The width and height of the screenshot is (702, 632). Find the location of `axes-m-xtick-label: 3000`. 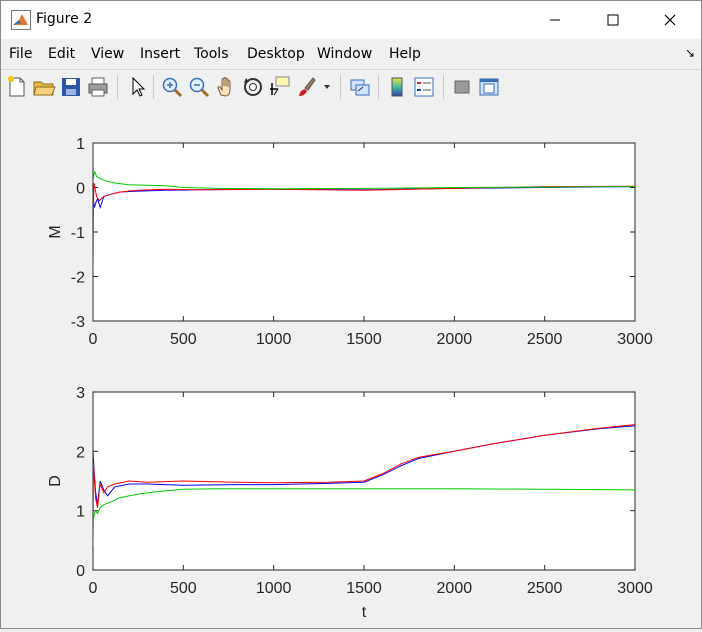

axes-m-xtick-label: 3000 is located at coordinates (635, 339).